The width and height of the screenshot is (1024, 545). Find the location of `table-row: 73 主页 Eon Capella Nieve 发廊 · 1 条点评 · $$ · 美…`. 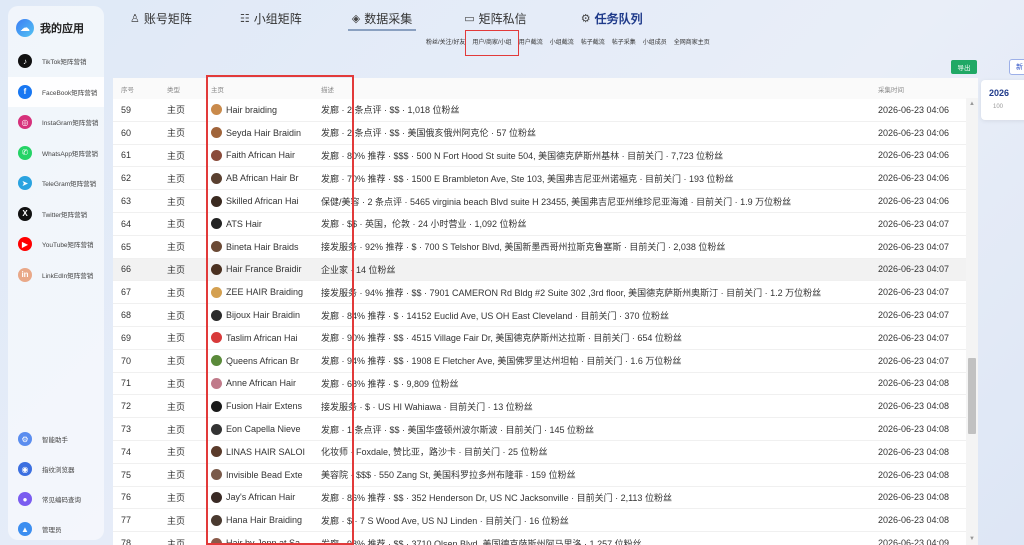

table-row: 73 主页 Eon Capella Nieve 发廊 · 1 条点评 · $$ · 美… is located at coordinates (545, 429).